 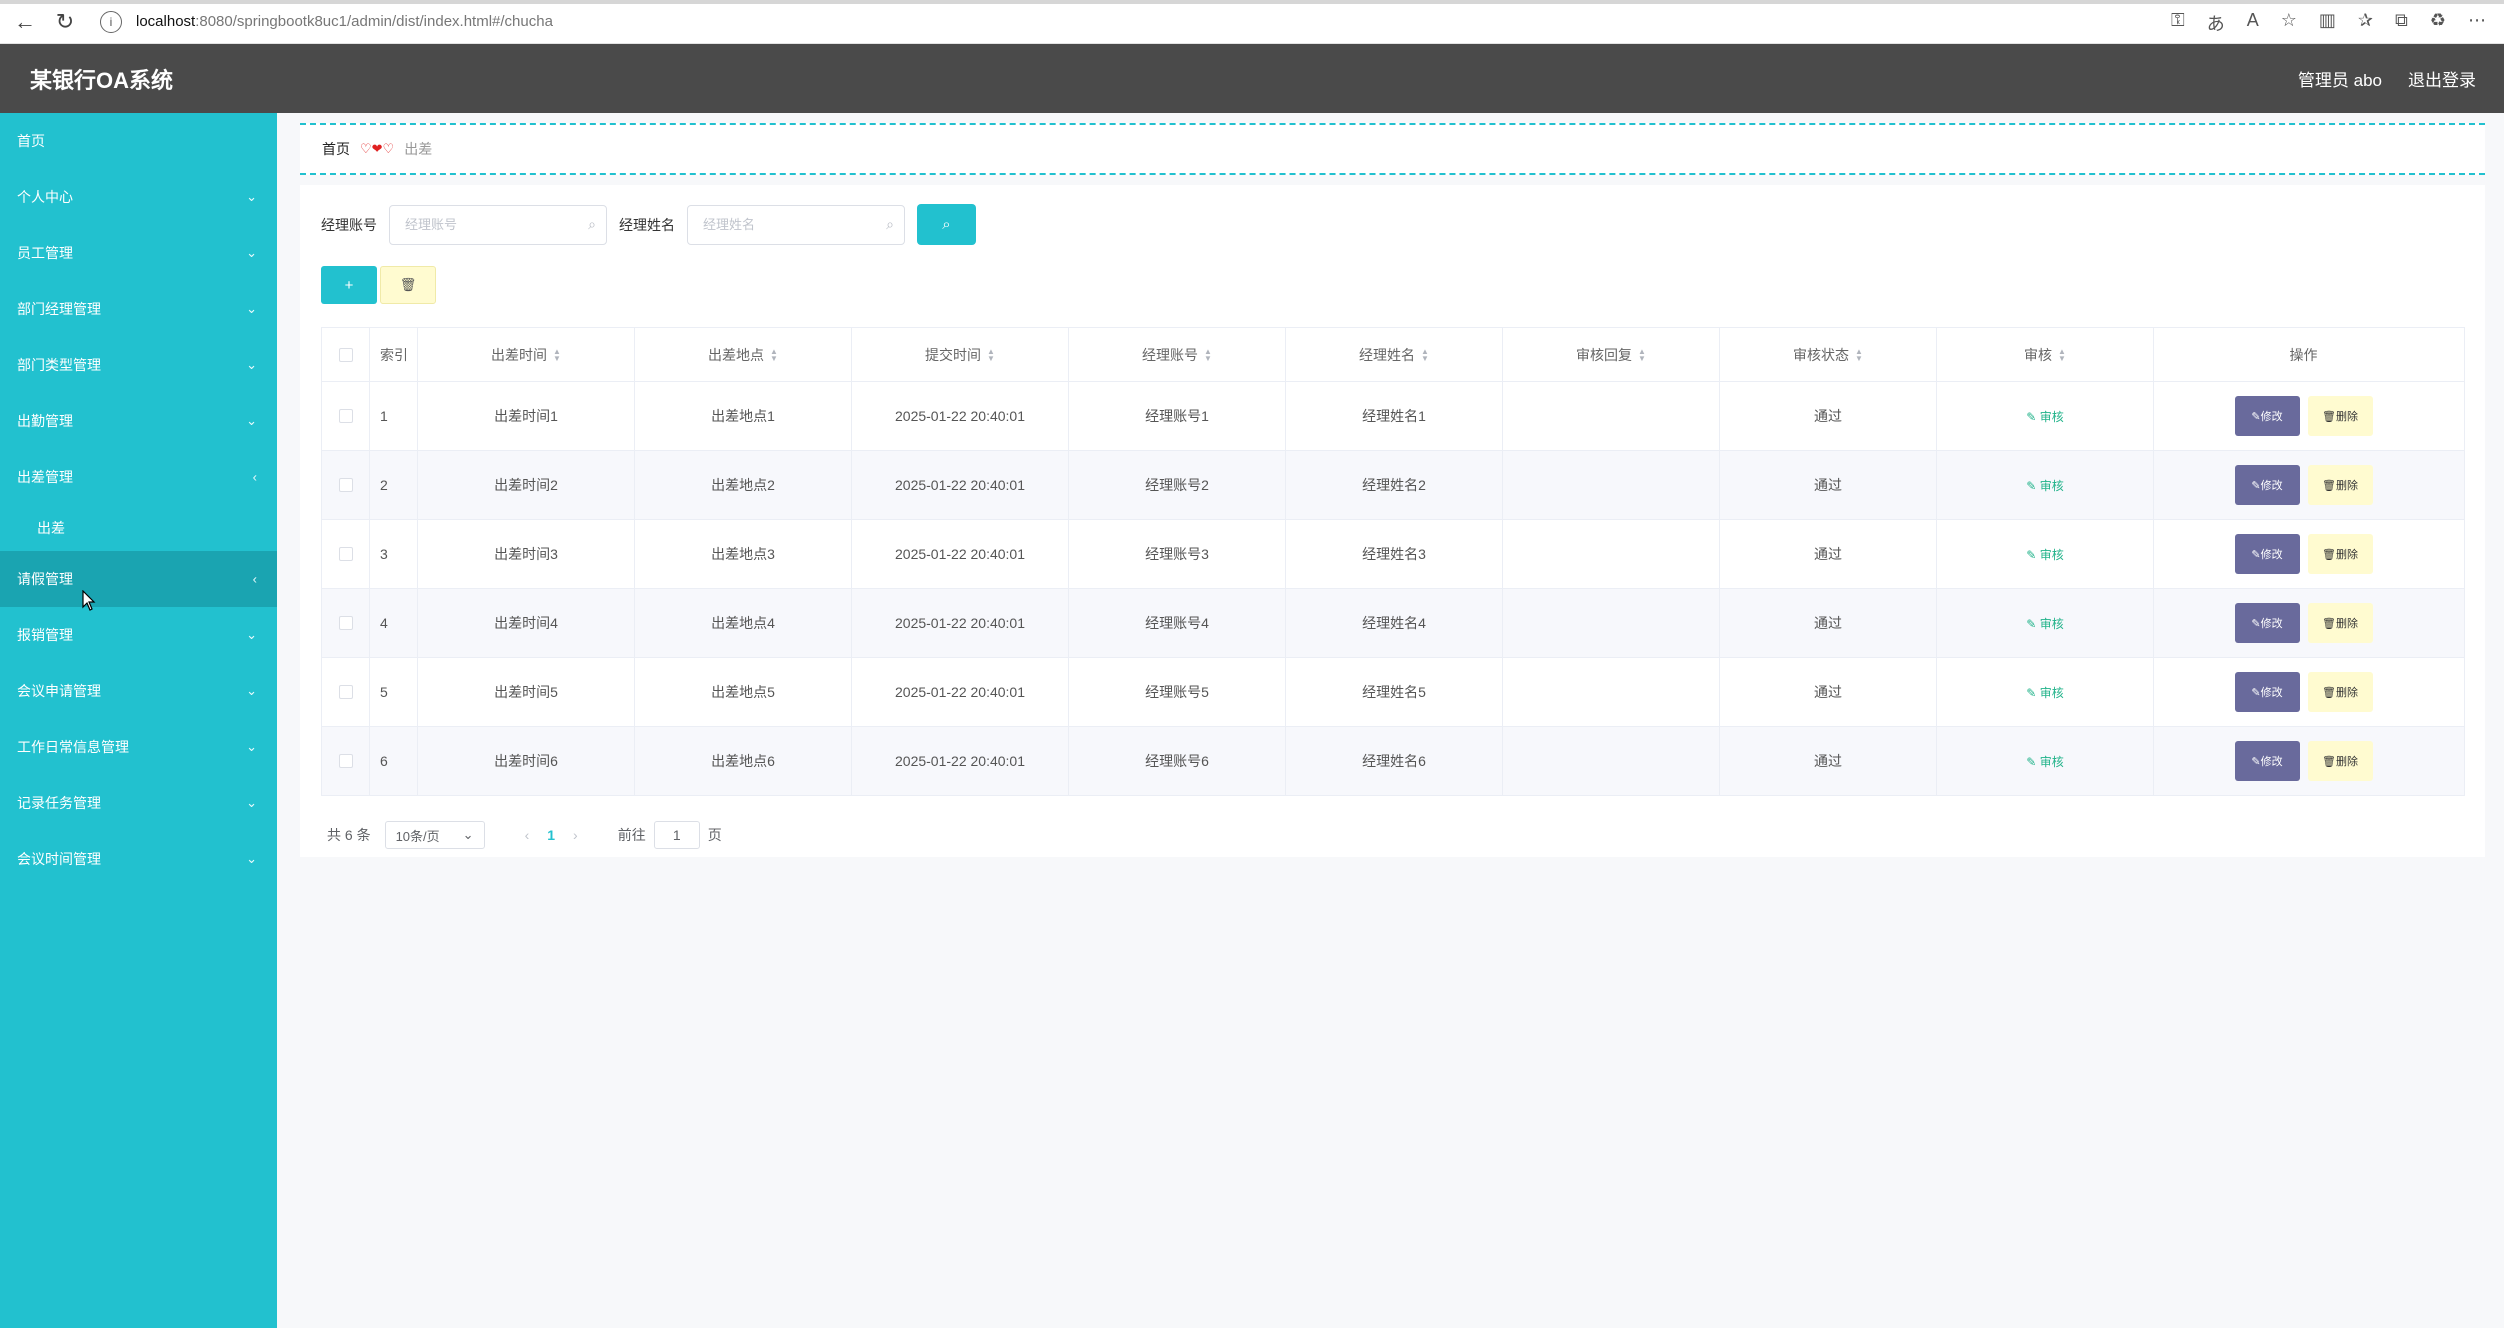 What do you see at coordinates (551, 835) in the screenshot?
I see `page-number: 1` at bounding box center [551, 835].